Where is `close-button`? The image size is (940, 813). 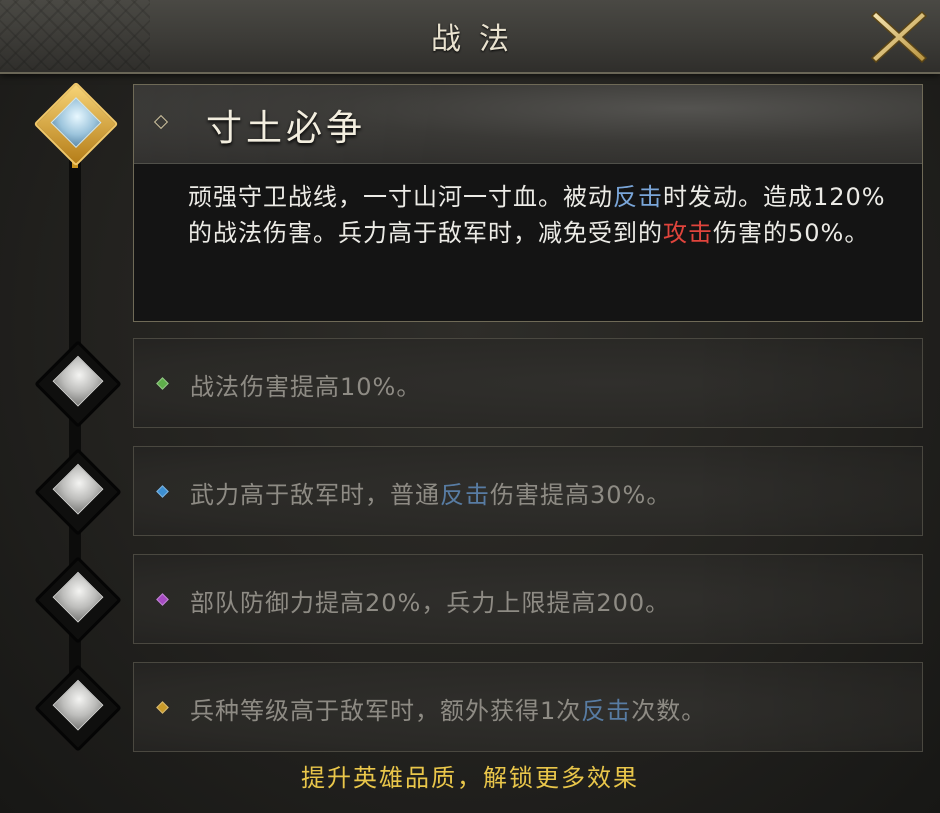 close-button is located at coordinates (899, 37).